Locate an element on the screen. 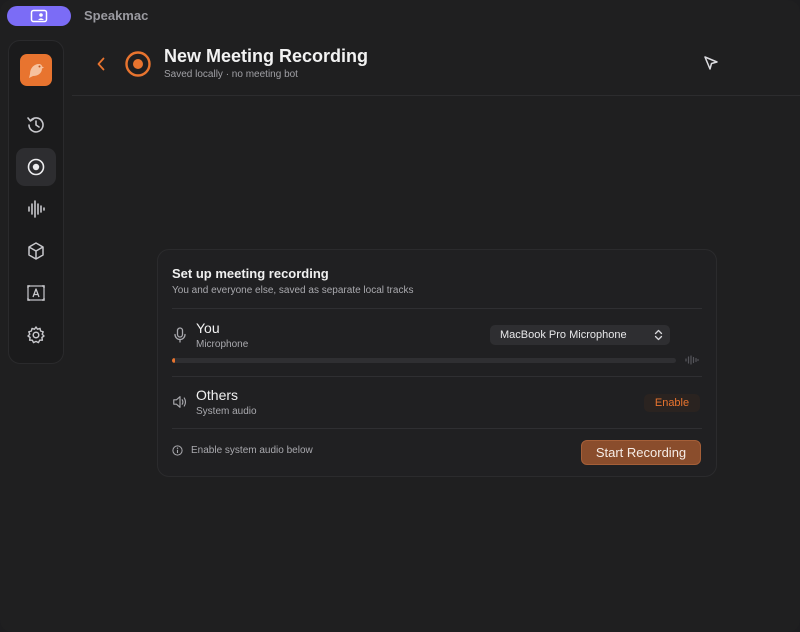 This screenshot has height=632, width=800. app-switcher-button is located at coordinates (39, 16).